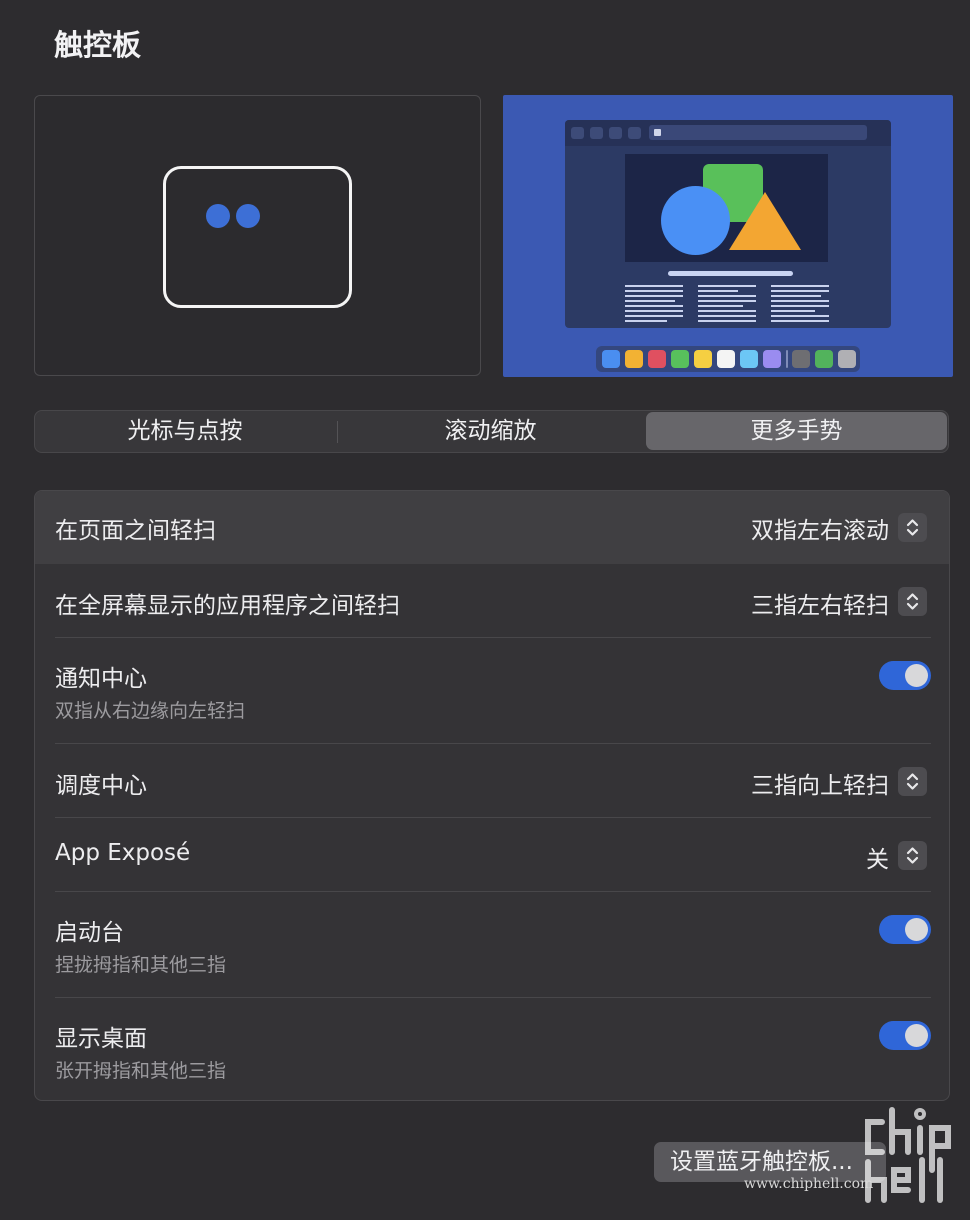  What do you see at coordinates (101, 679) in the screenshot?
I see `setting-label: 通知中心` at bounding box center [101, 679].